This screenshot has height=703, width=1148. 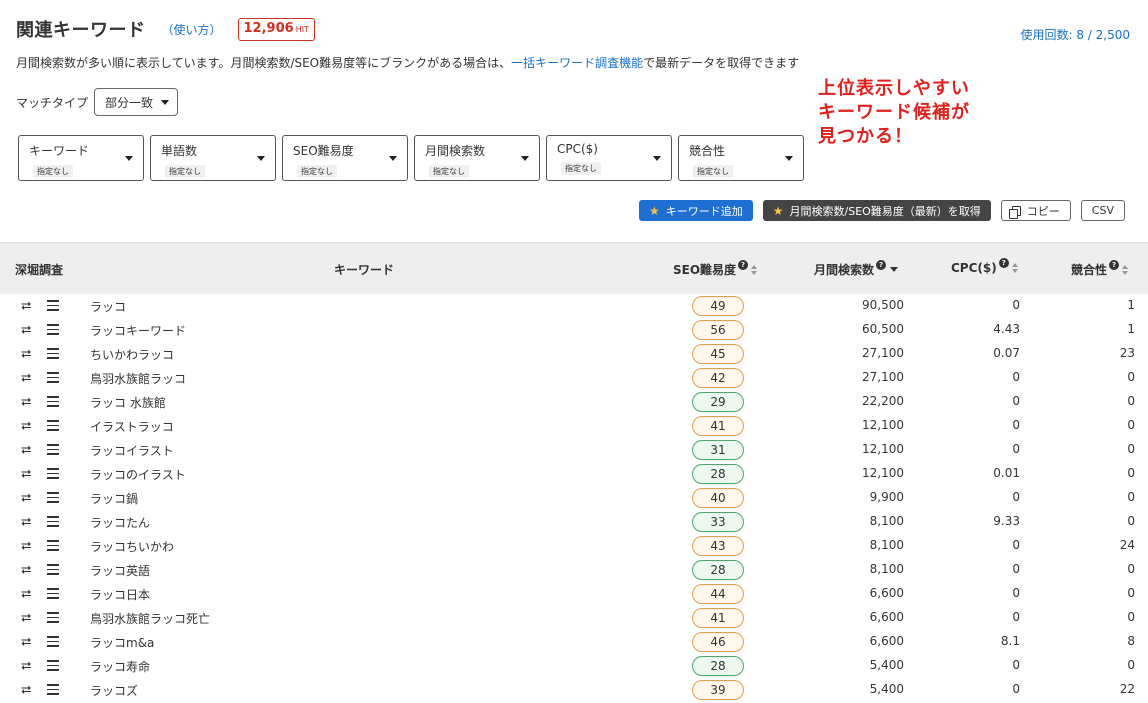 What do you see at coordinates (1100, 268) in the screenshot?
I see `header-competition: 競合性 ?` at bounding box center [1100, 268].